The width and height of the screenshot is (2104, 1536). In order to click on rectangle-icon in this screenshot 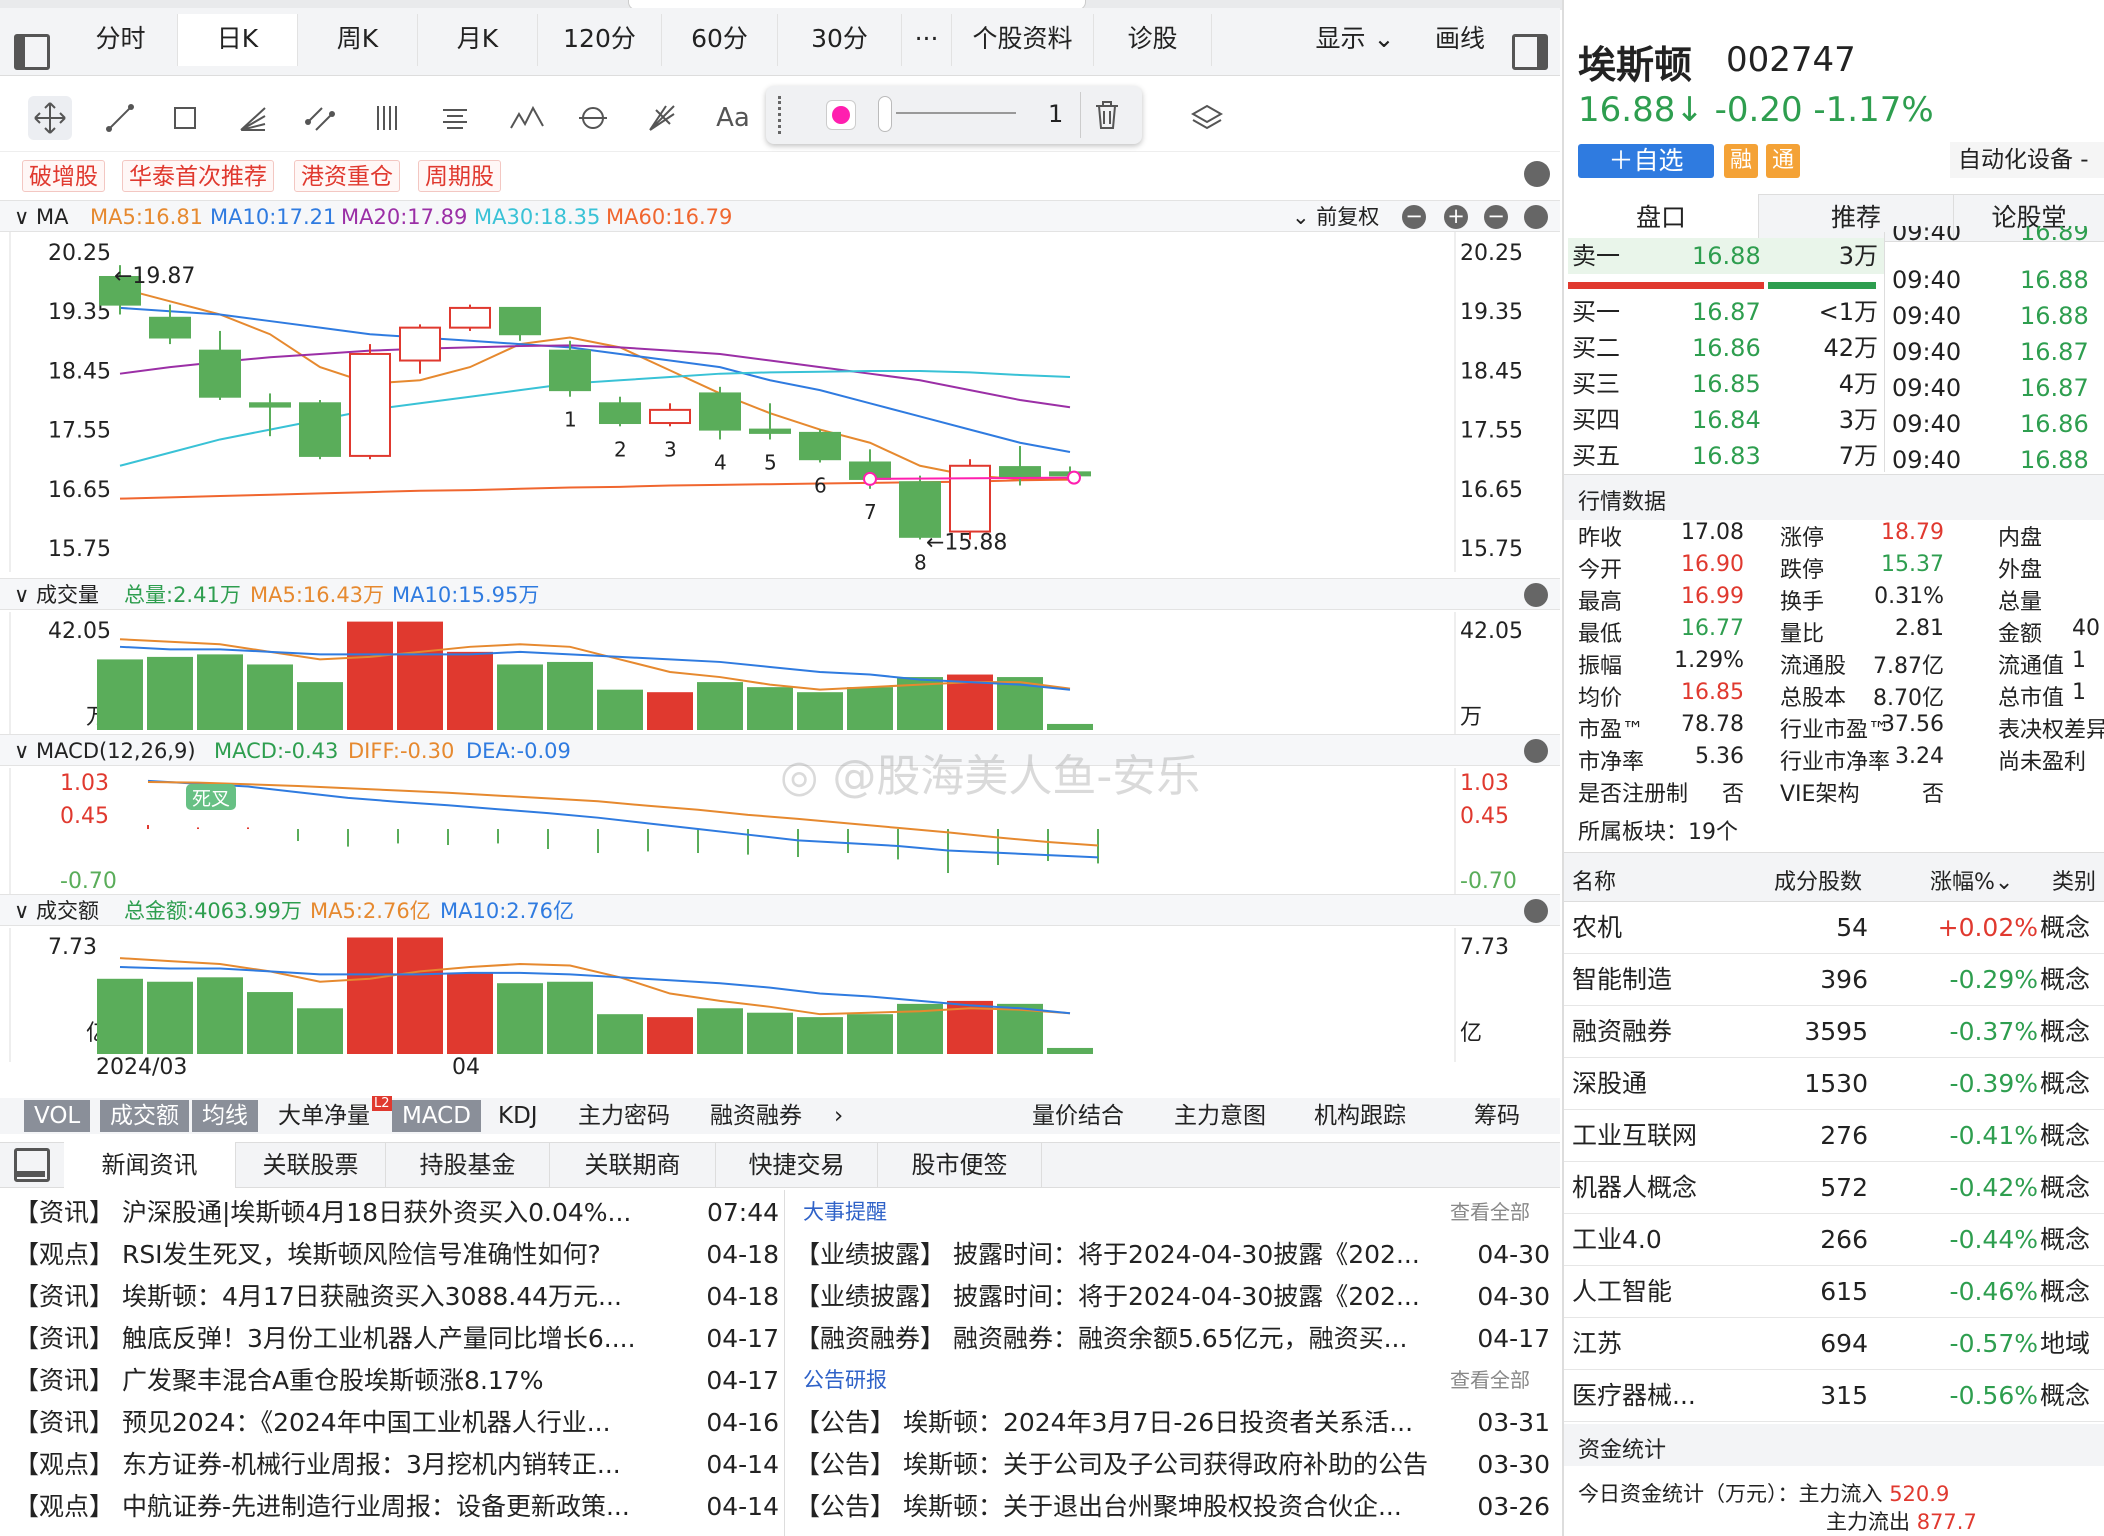, I will do `click(185, 118)`.